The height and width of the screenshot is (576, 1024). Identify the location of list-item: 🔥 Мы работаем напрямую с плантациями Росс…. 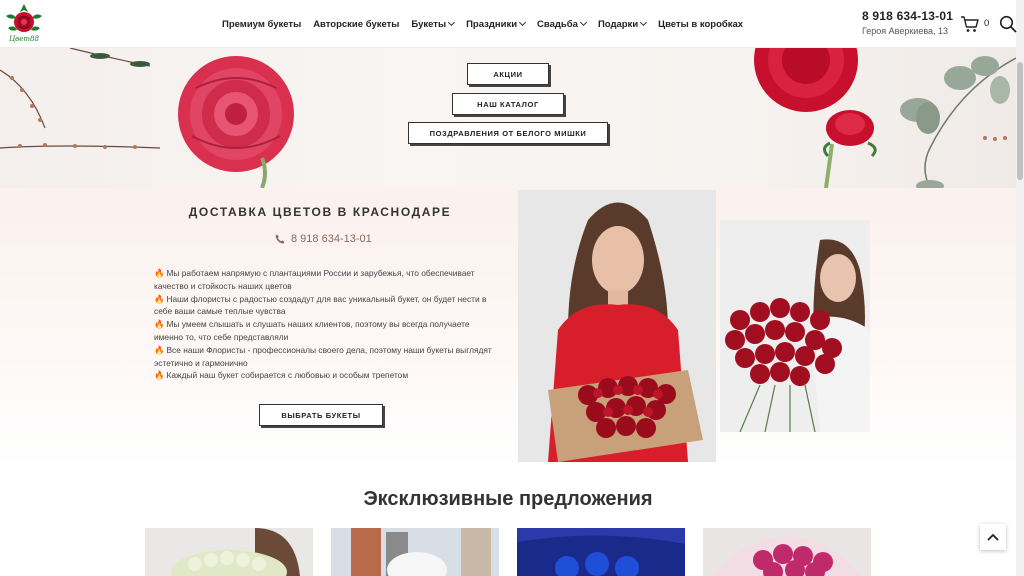
(314, 279).